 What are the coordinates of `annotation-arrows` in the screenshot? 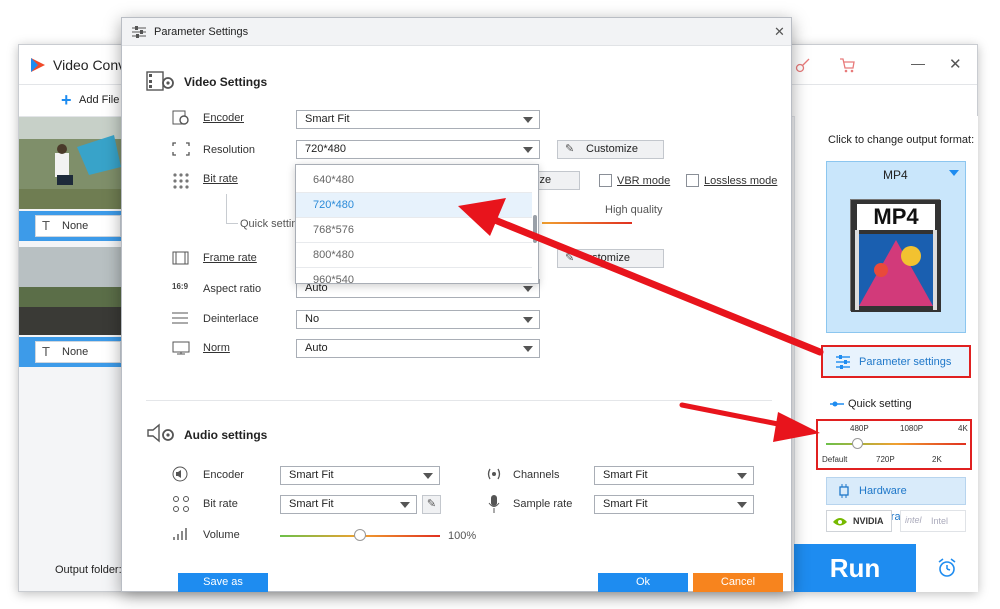 It's located at (641, 320).